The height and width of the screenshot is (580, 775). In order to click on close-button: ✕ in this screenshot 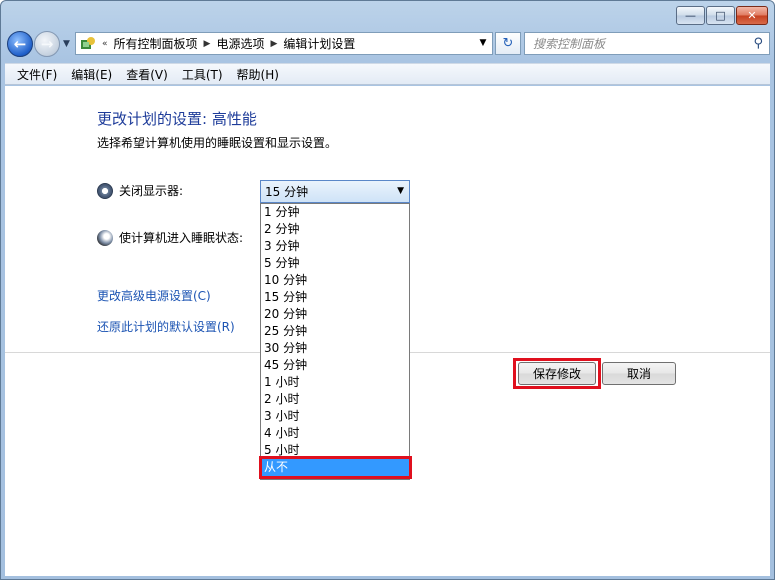, I will do `click(752, 15)`.